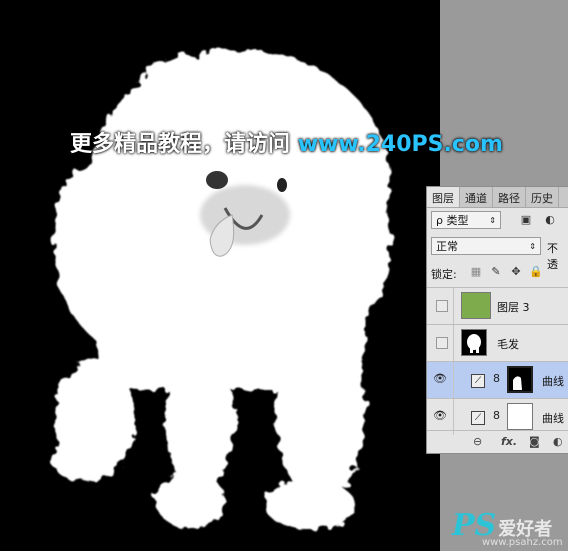  I want to click on lock-brush-icon: ✎, so click(496, 272).